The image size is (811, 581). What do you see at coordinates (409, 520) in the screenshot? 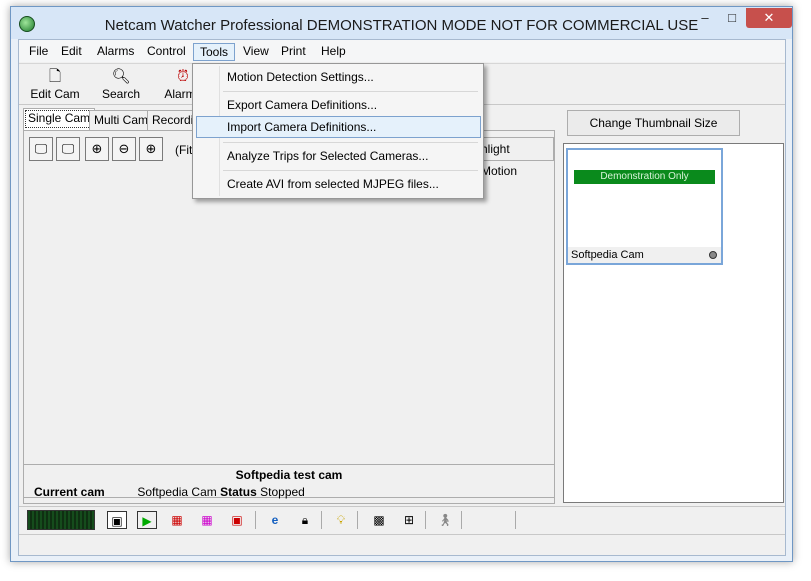
I see `settings-grid-icon: ⊞` at bounding box center [409, 520].